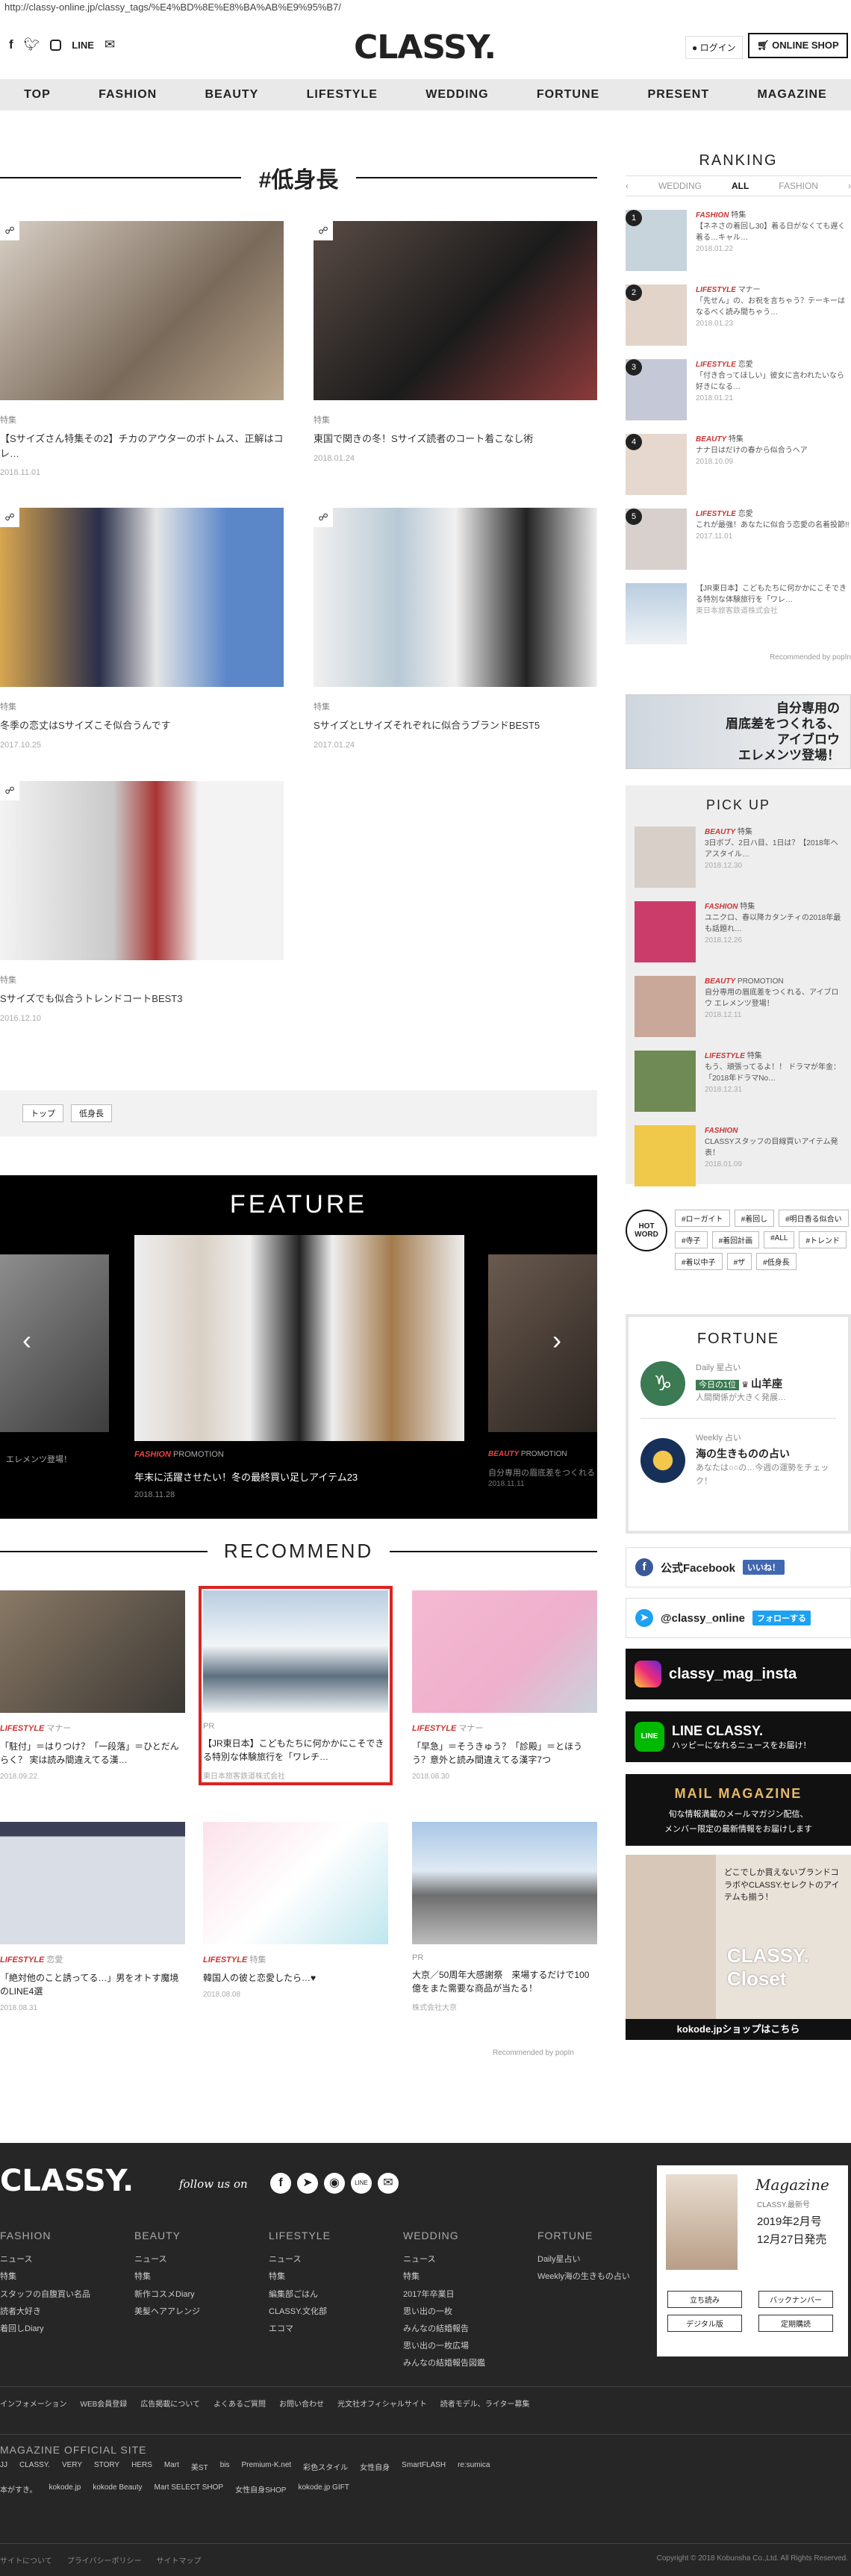 This screenshot has width=851, height=2576. Describe the element at coordinates (779, 1239) in the screenshot. I see `hotword-tag: #ALL` at that location.